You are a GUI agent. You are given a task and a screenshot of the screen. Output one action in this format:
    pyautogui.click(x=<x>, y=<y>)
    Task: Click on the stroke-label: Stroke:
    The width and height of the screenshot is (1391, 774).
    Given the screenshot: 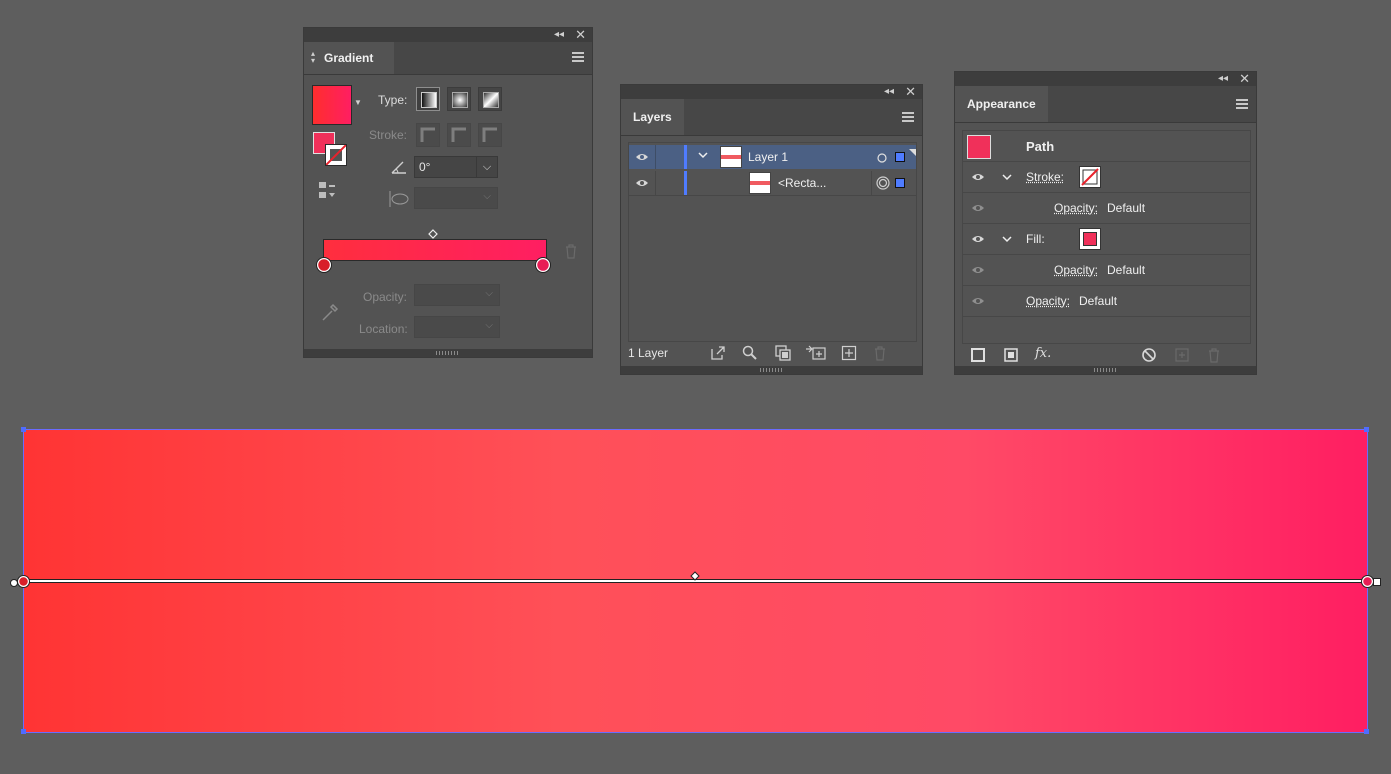 What is the action you would take?
    pyautogui.click(x=1045, y=177)
    